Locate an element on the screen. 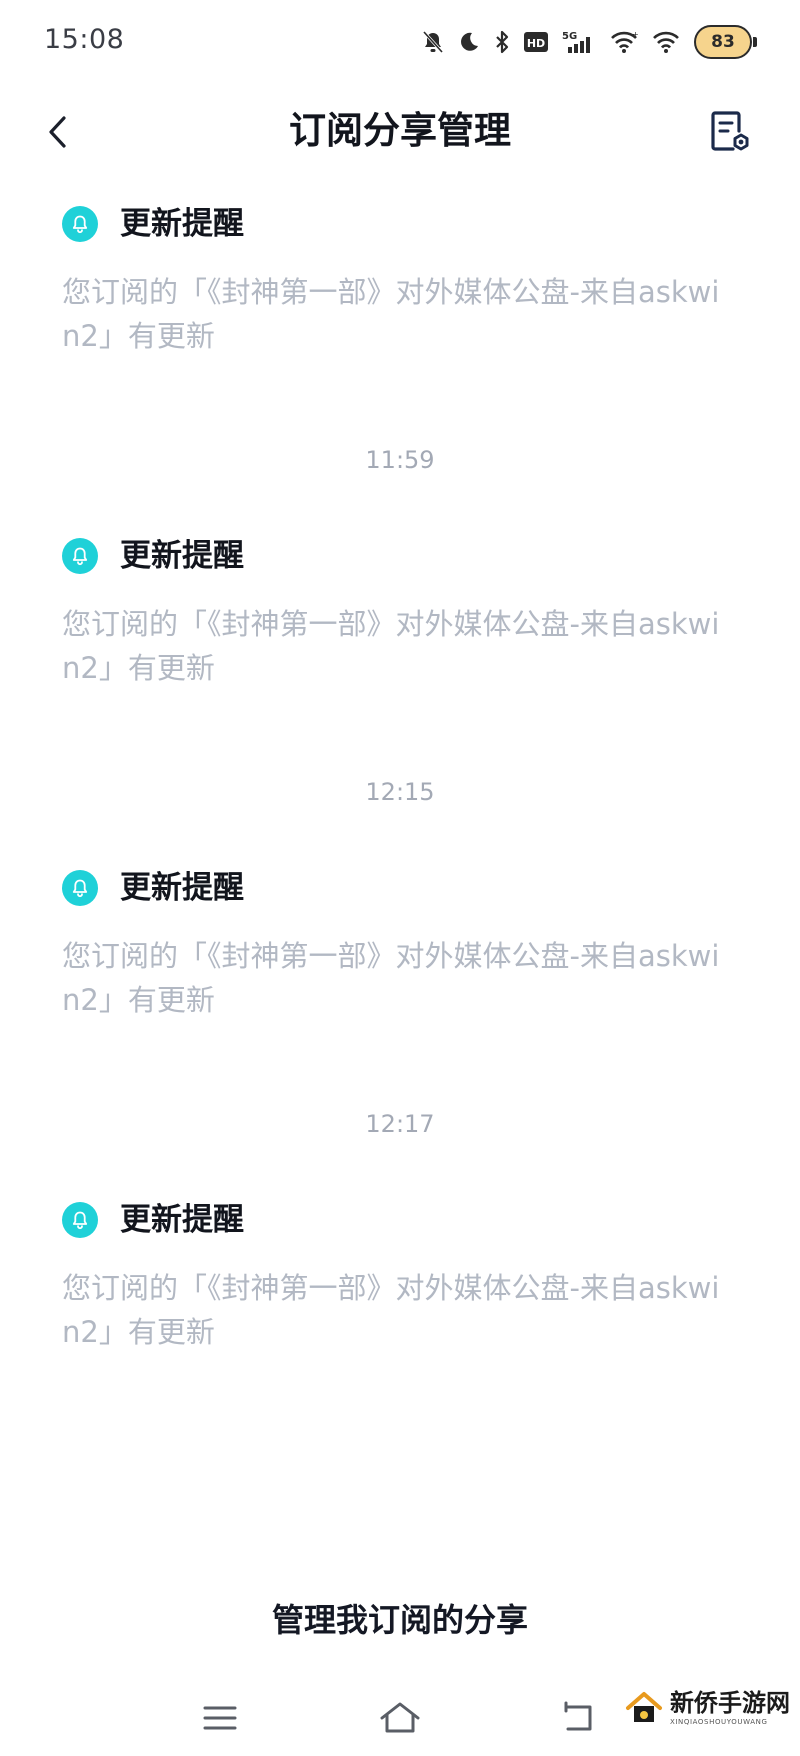  watermark-main: 新侨手游网 is located at coordinates (730, 1702).